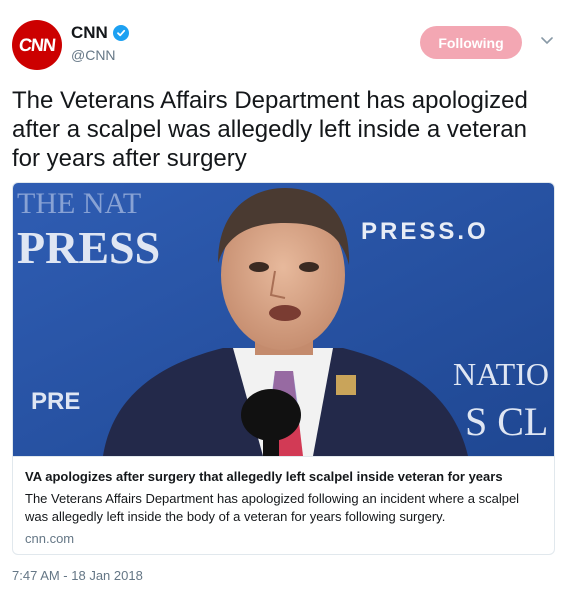  I want to click on avatar: CNN, so click(37, 45).